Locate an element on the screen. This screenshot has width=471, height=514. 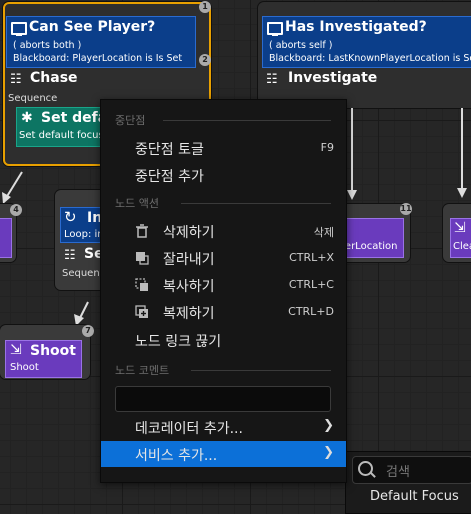
shortcut: CTRL+X is located at coordinates (311, 257).